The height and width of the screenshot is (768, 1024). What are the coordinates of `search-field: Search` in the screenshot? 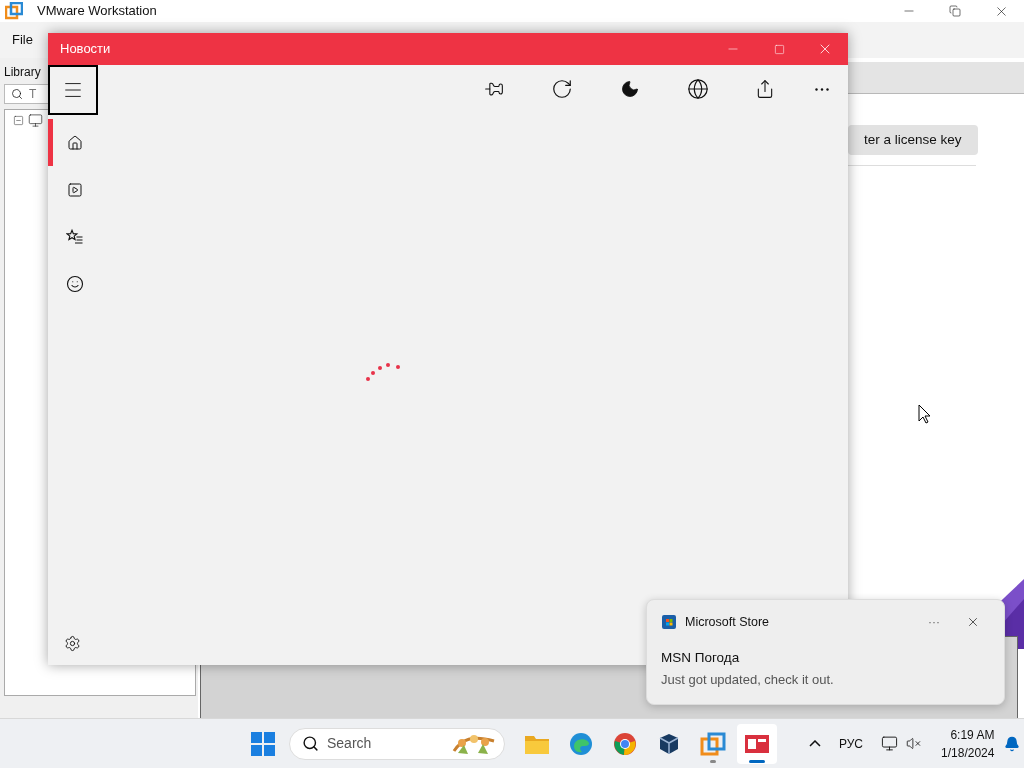 It's located at (397, 743).